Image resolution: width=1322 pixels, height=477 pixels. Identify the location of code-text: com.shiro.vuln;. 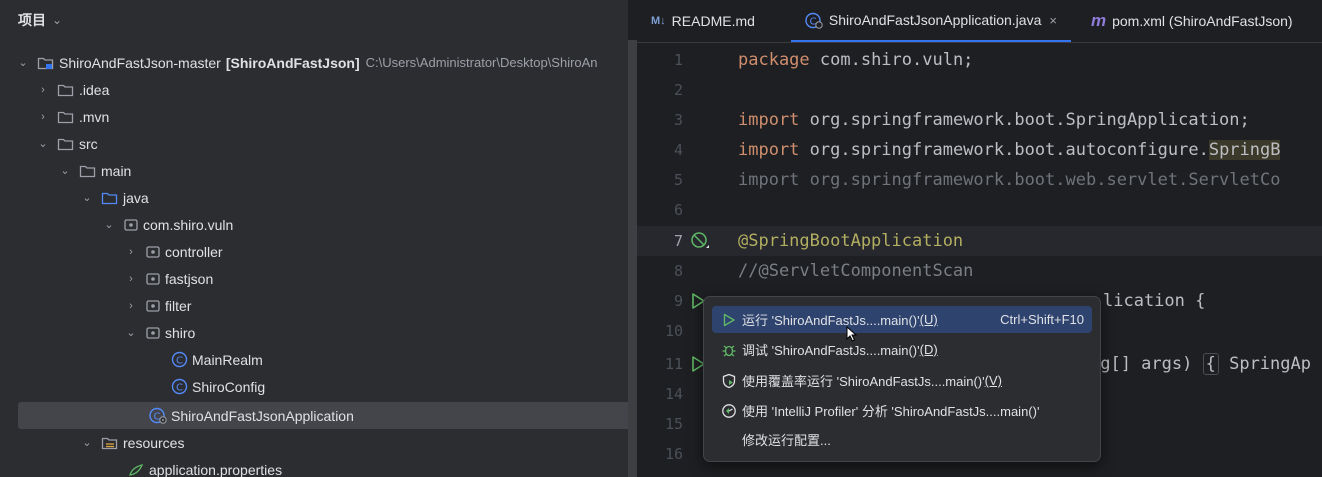
(891, 60).